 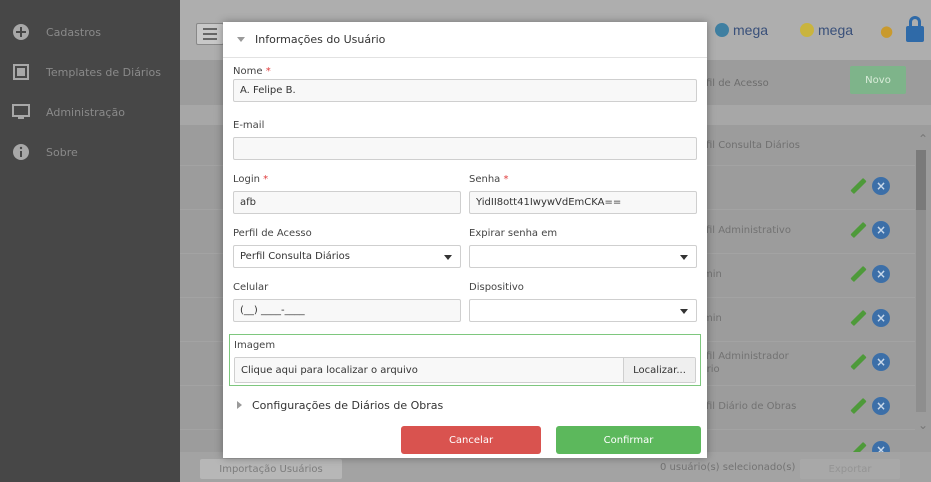 I want to click on perfil-field-group: Perfil de Acesso Perfil Consulta Diários, so click(x=347, y=247).